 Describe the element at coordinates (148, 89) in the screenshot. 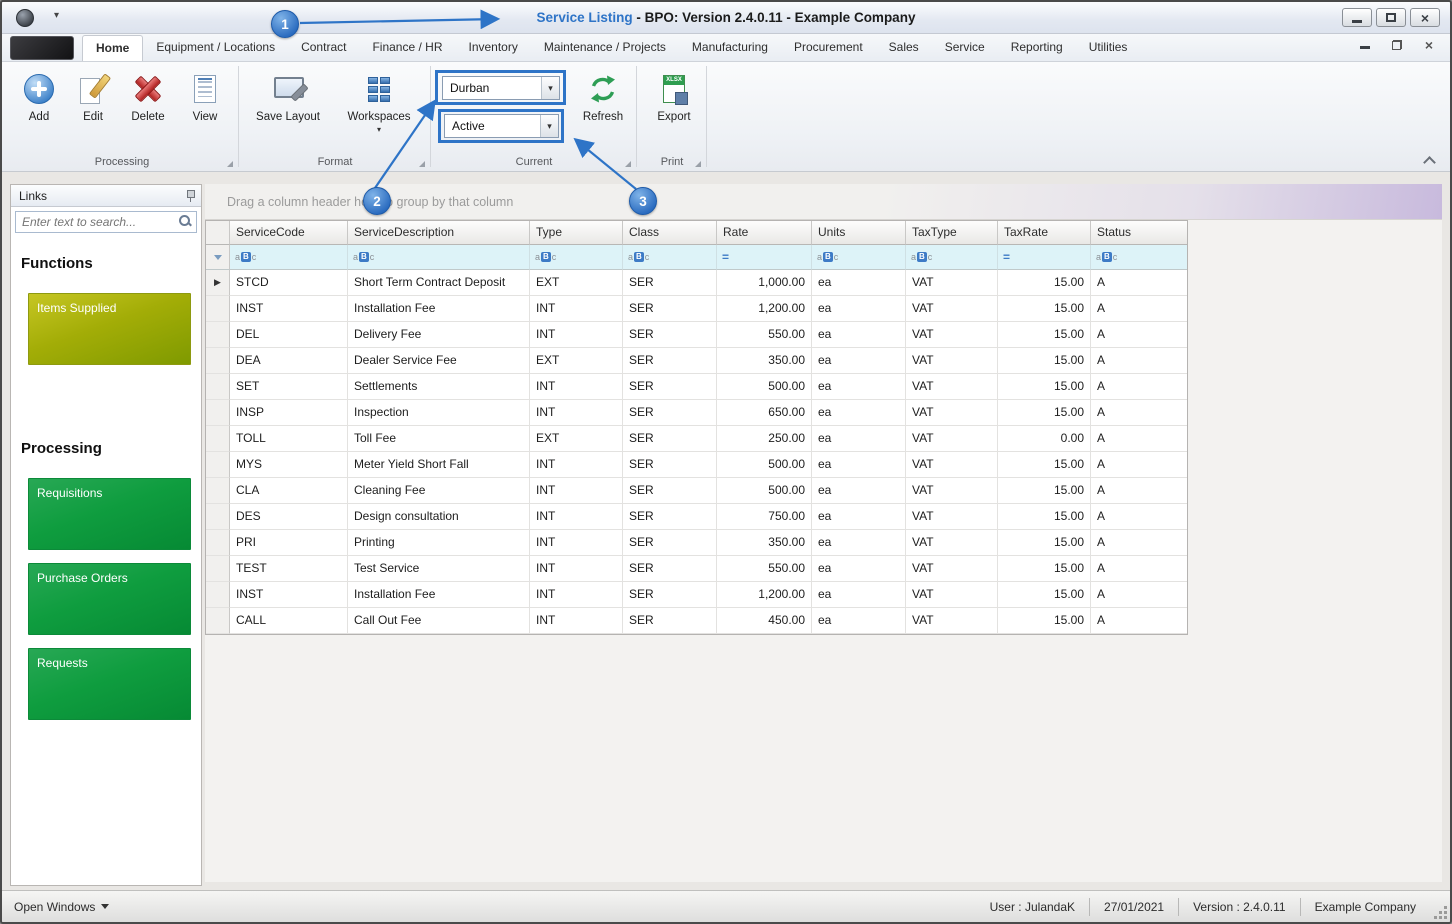

I see `delete-x-icon` at that location.